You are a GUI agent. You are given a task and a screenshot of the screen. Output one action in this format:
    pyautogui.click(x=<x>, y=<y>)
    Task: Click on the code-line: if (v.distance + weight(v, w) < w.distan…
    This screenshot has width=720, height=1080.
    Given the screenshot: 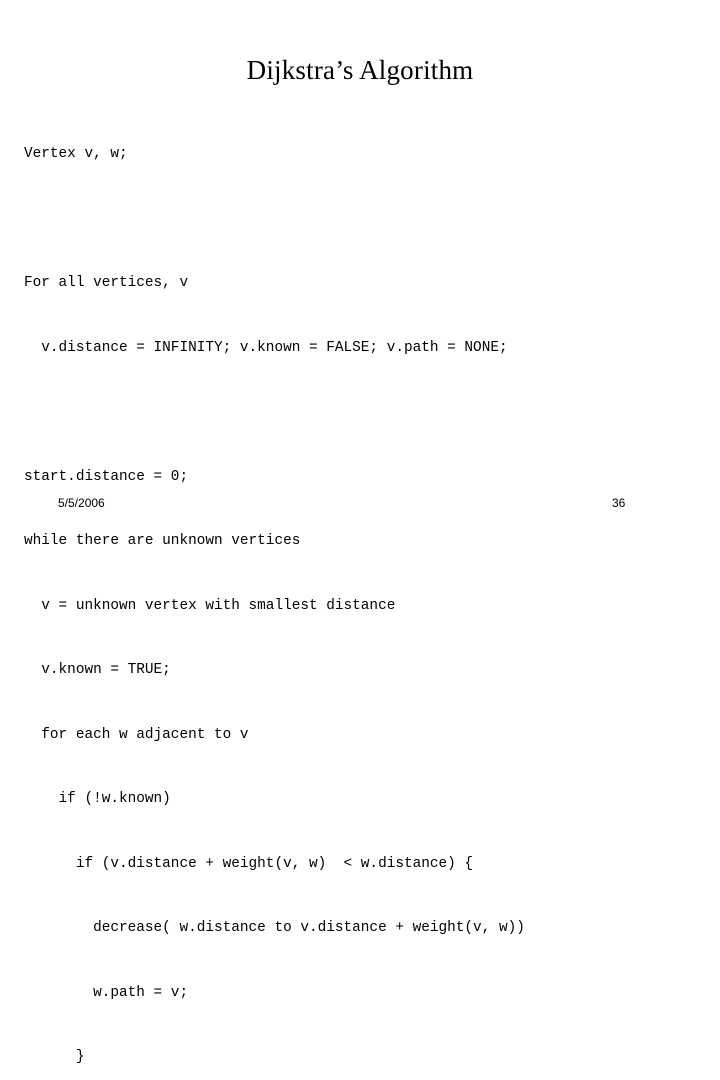 What is the action you would take?
    pyautogui.click(x=249, y=863)
    